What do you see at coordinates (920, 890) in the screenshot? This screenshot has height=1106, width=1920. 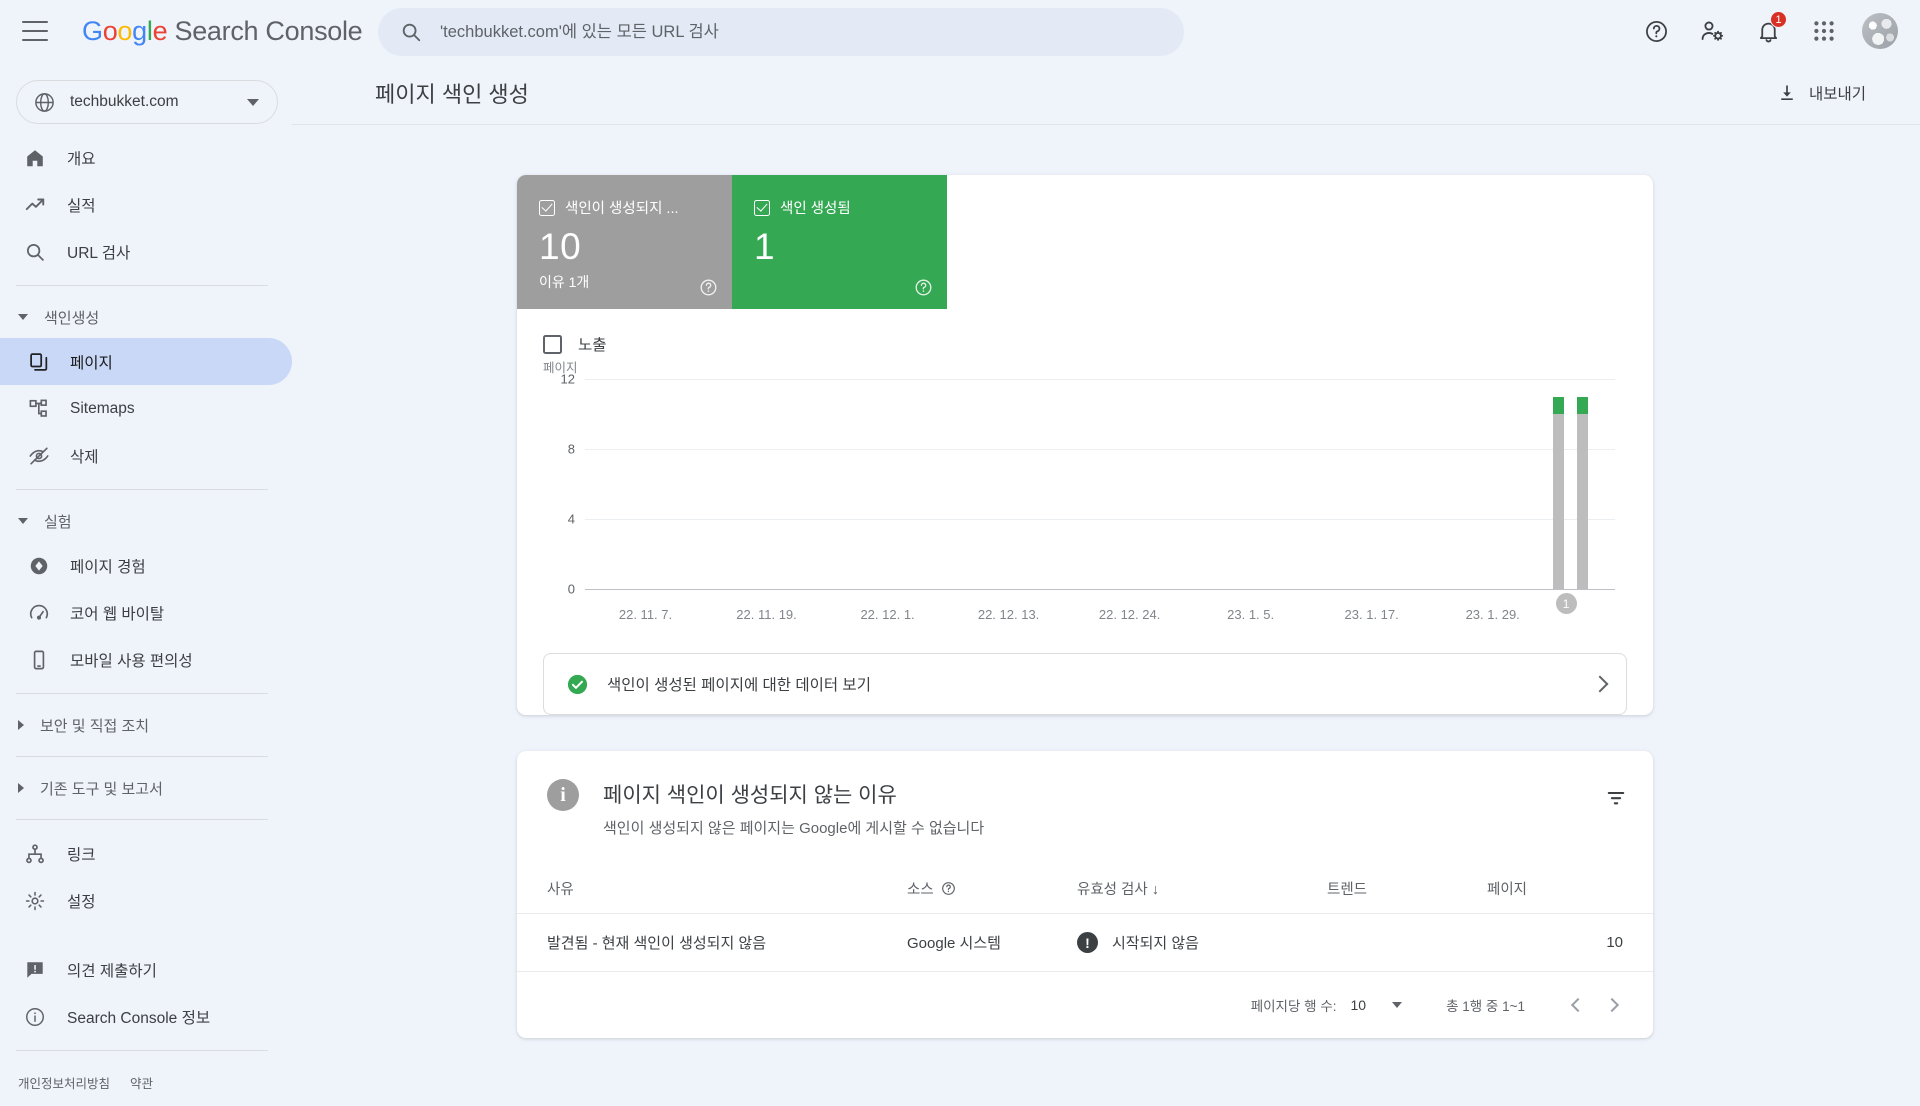 I see `th-source-label: 소스` at bounding box center [920, 890].